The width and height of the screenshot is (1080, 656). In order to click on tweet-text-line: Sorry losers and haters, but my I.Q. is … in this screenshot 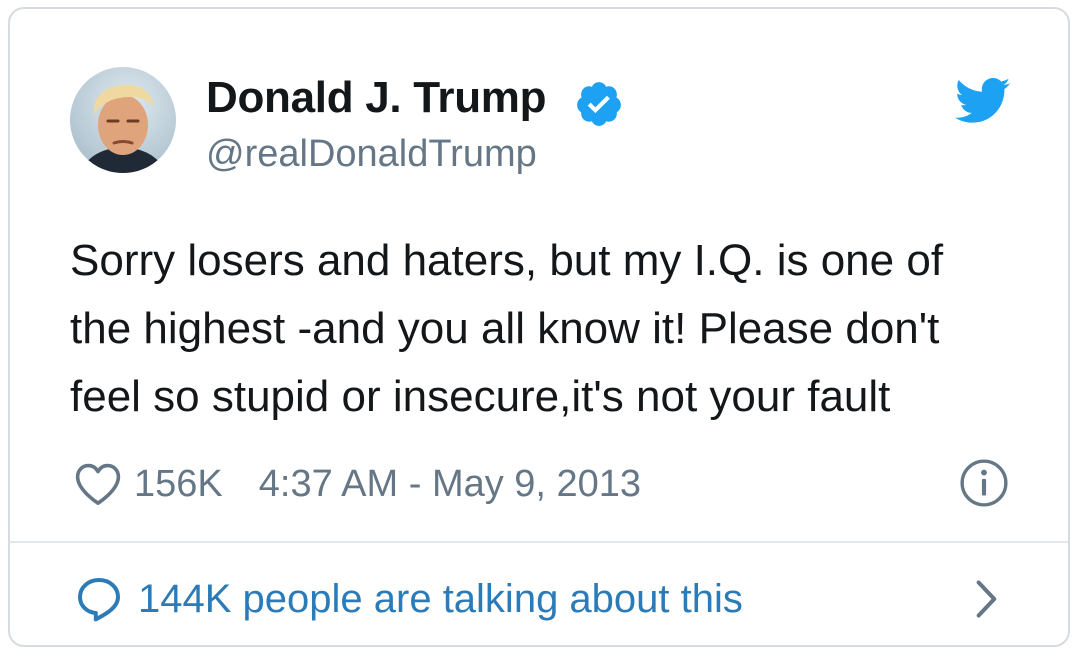, I will do `click(507, 260)`.